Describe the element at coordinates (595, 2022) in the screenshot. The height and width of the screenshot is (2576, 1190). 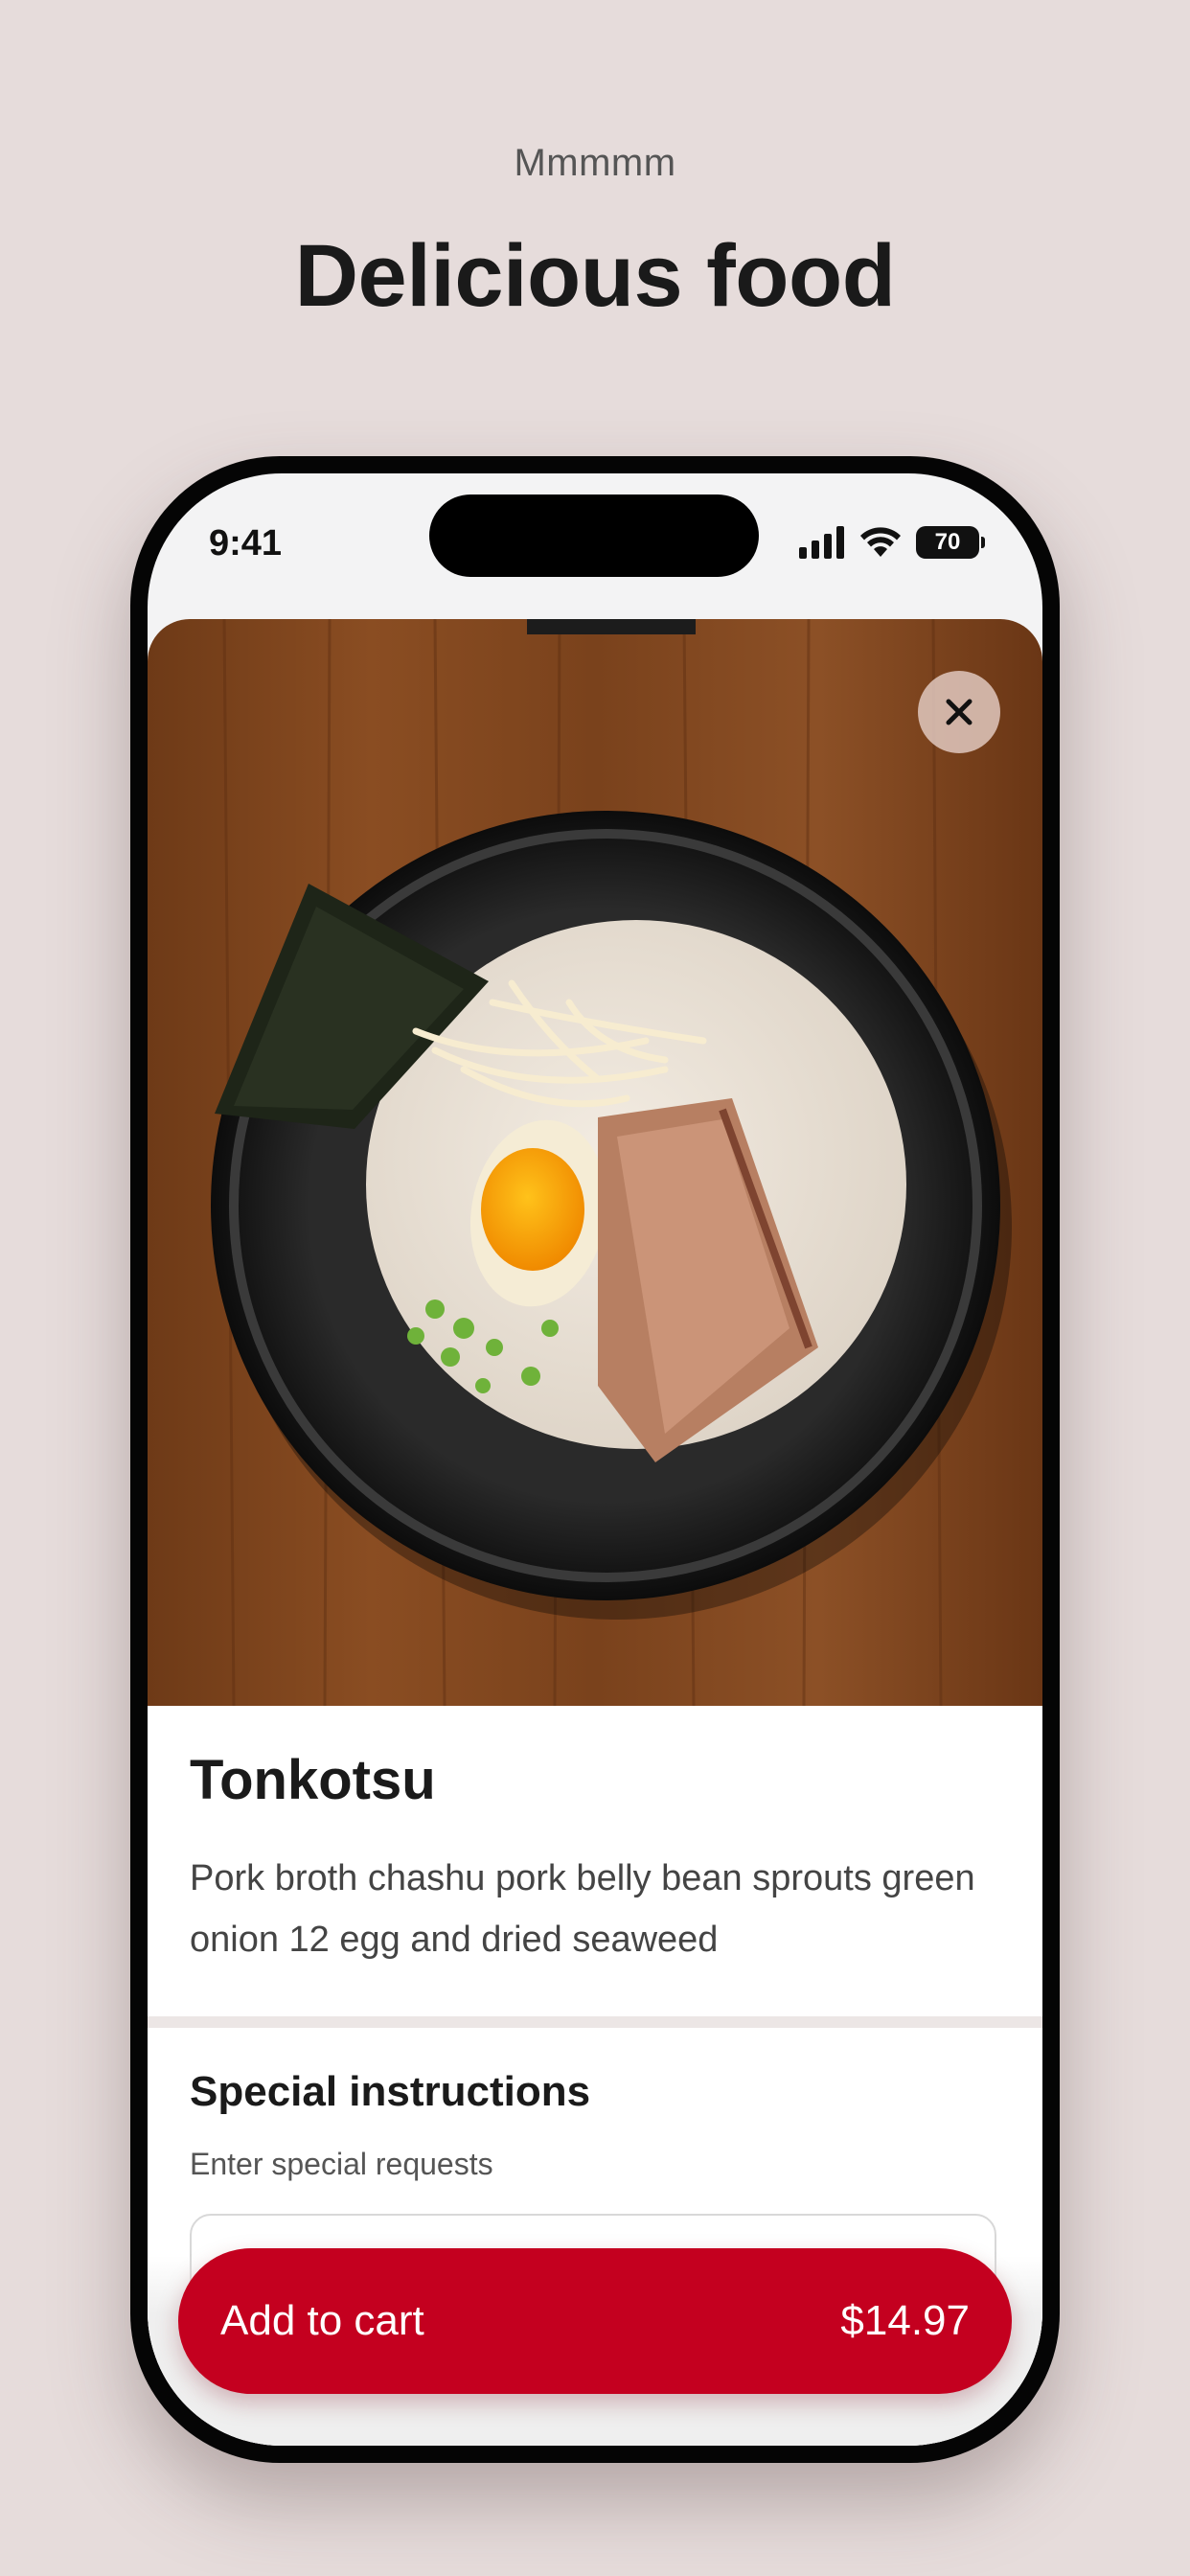
I see `section-divider` at that location.